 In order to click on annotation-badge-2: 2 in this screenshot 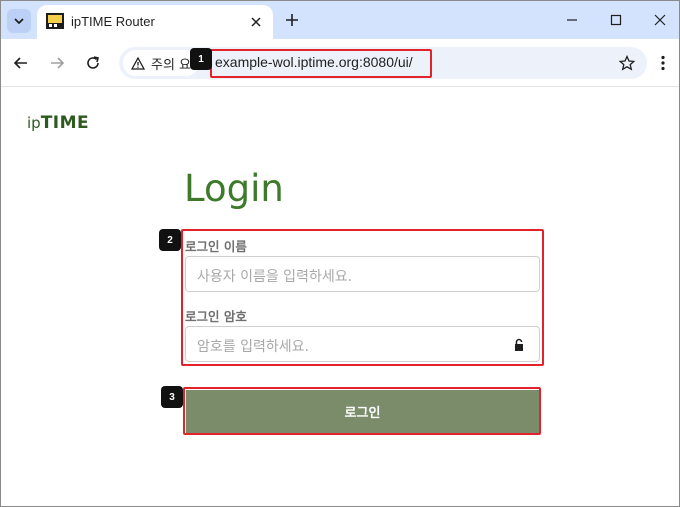, I will do `click(170, 240)`.